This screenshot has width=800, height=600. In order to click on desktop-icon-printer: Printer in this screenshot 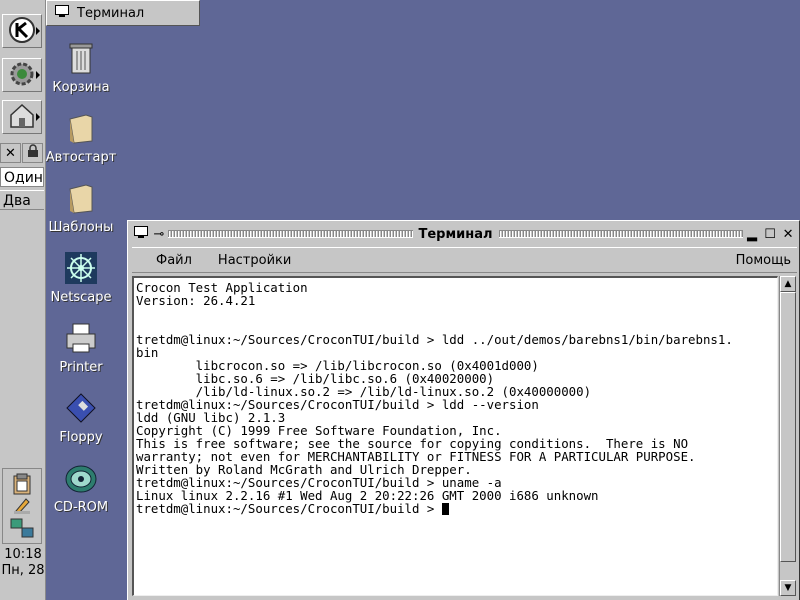, I will do `click(81, 347)`.